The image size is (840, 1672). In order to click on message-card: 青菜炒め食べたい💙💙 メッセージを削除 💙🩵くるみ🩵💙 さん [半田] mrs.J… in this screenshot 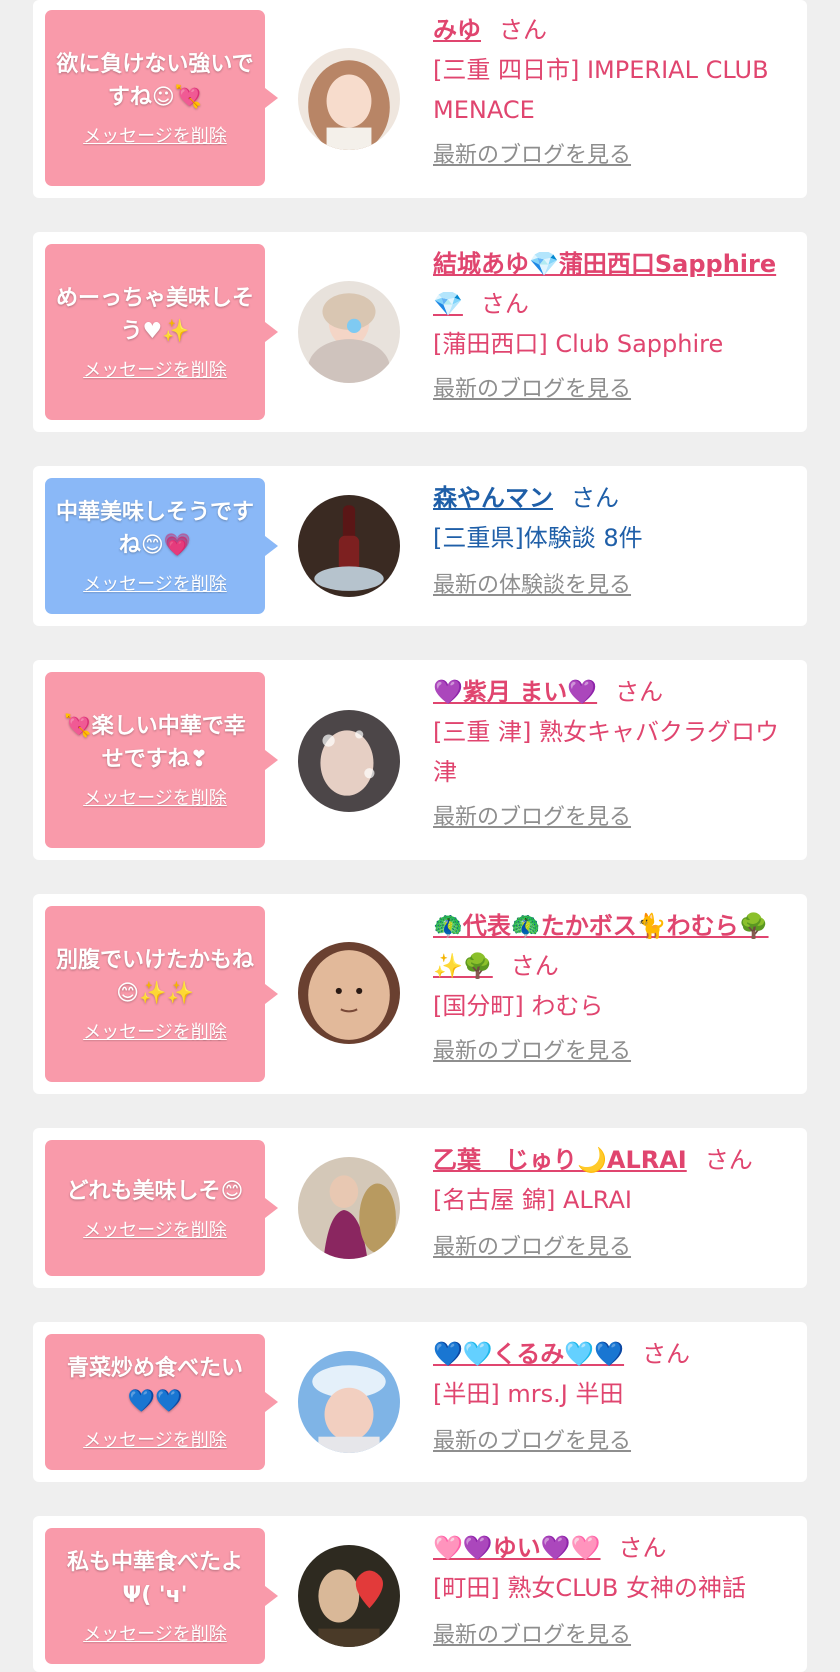, I will do `click(420, 1402)`.